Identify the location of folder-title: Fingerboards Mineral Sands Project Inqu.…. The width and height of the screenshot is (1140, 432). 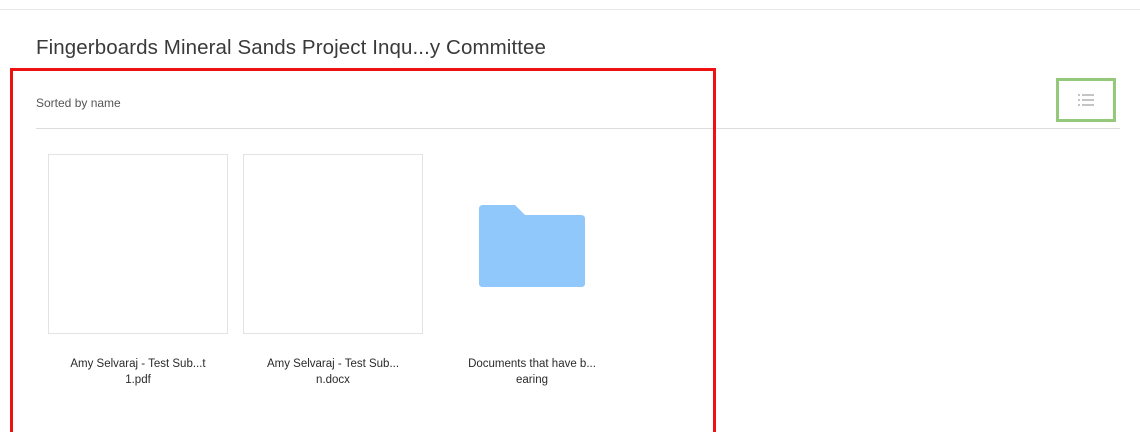
(291, 47).